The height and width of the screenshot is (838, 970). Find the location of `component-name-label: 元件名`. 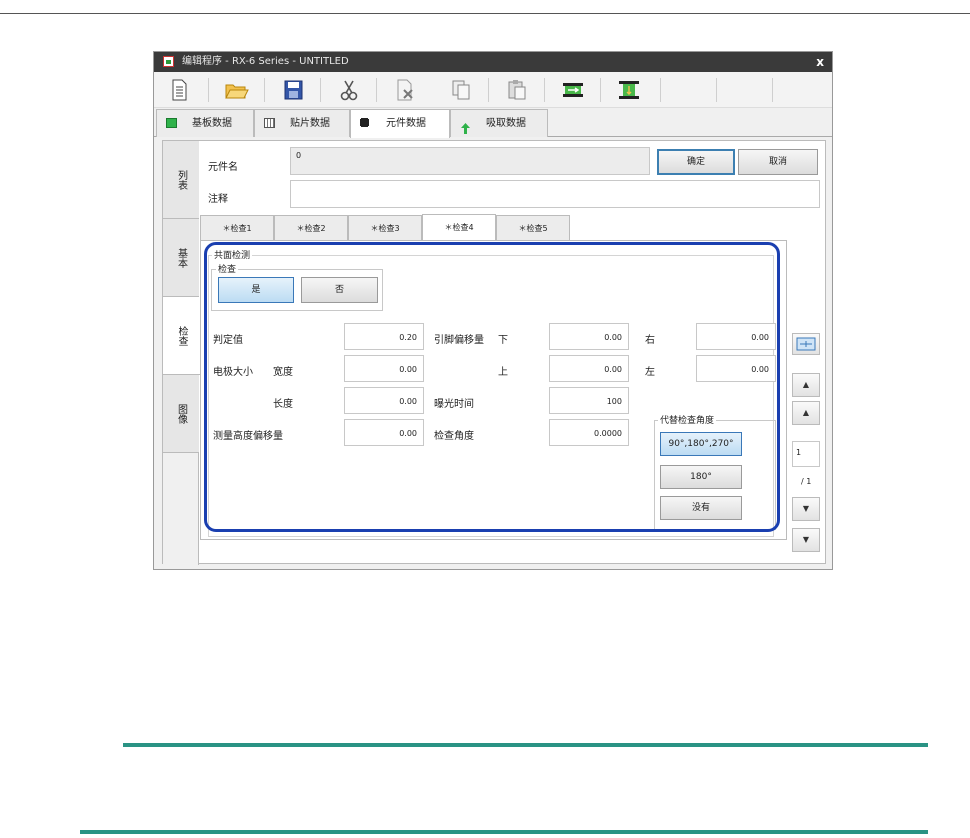

component-name-label: 元件名 is located at coordinates (223, 167).